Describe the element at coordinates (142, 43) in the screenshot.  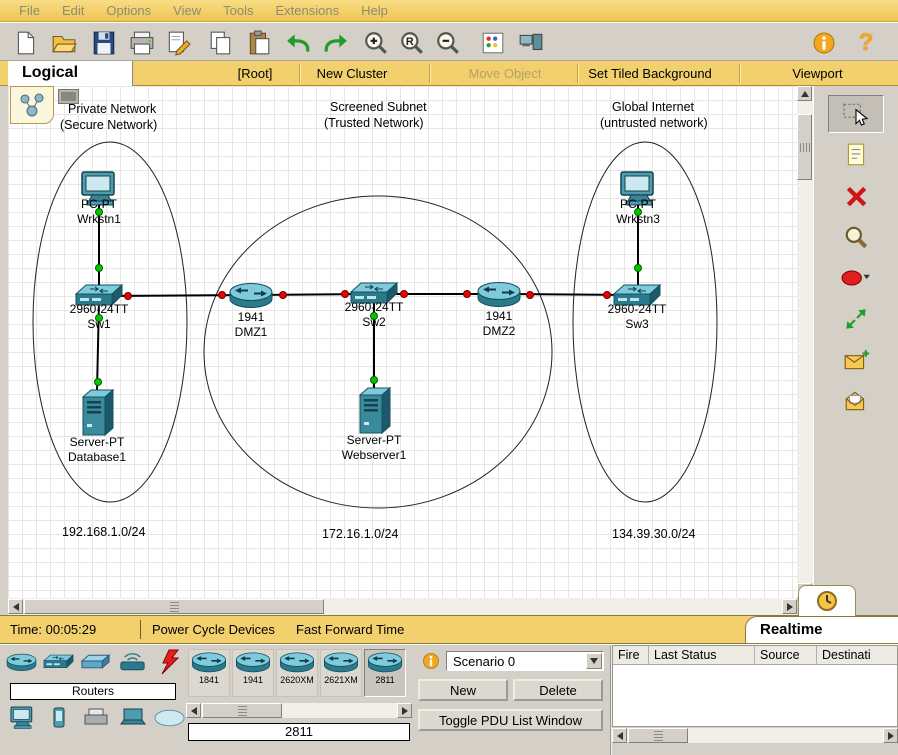
I see `print-button` at that location.